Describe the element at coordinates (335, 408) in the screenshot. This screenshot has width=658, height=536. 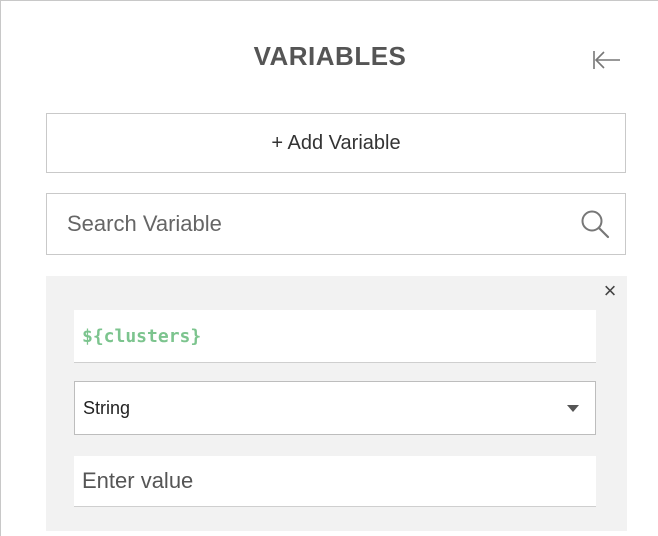
I see `variable-type-select: String` at that location.